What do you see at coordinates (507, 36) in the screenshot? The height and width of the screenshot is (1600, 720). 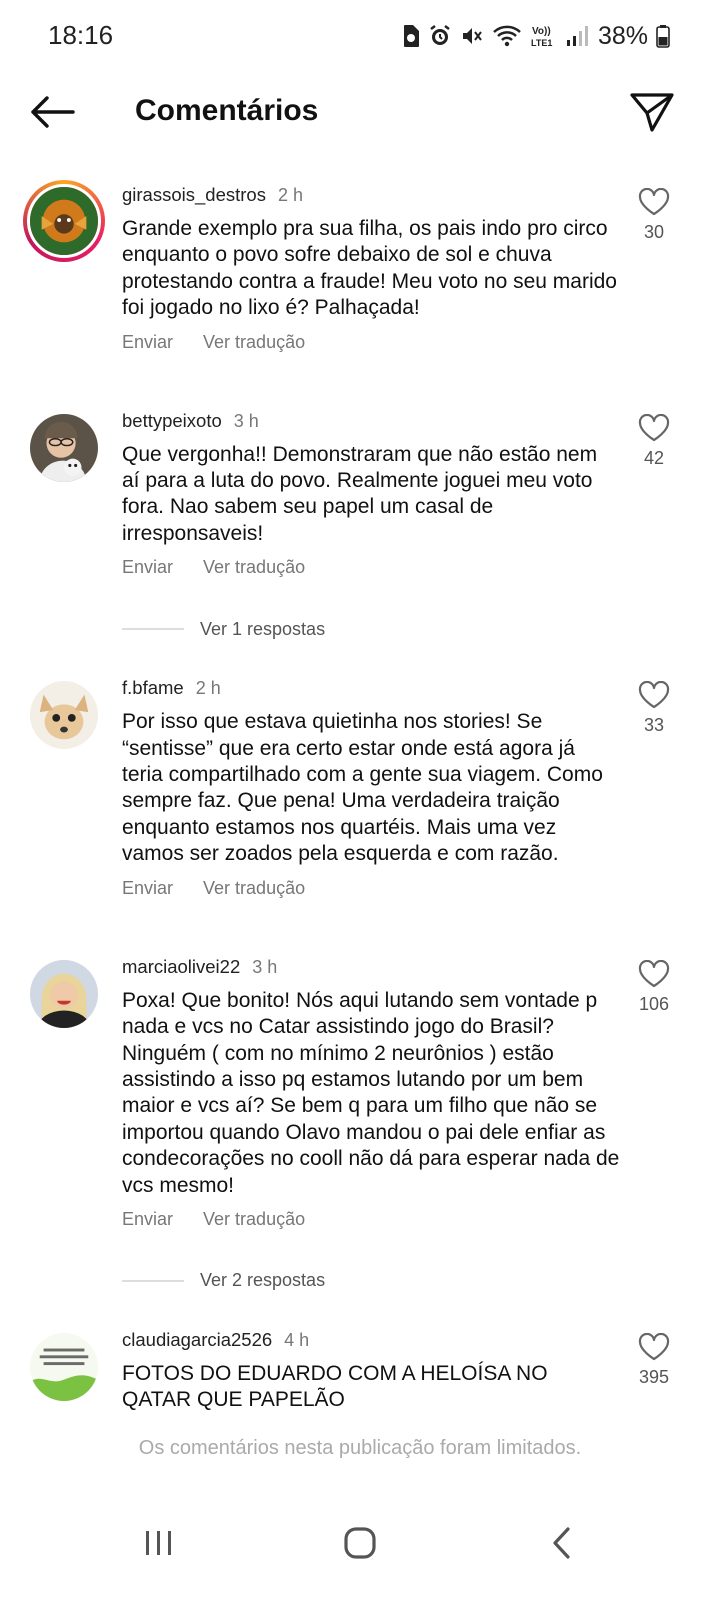 I see `wifi-icon` at bounding box center [507, 36].